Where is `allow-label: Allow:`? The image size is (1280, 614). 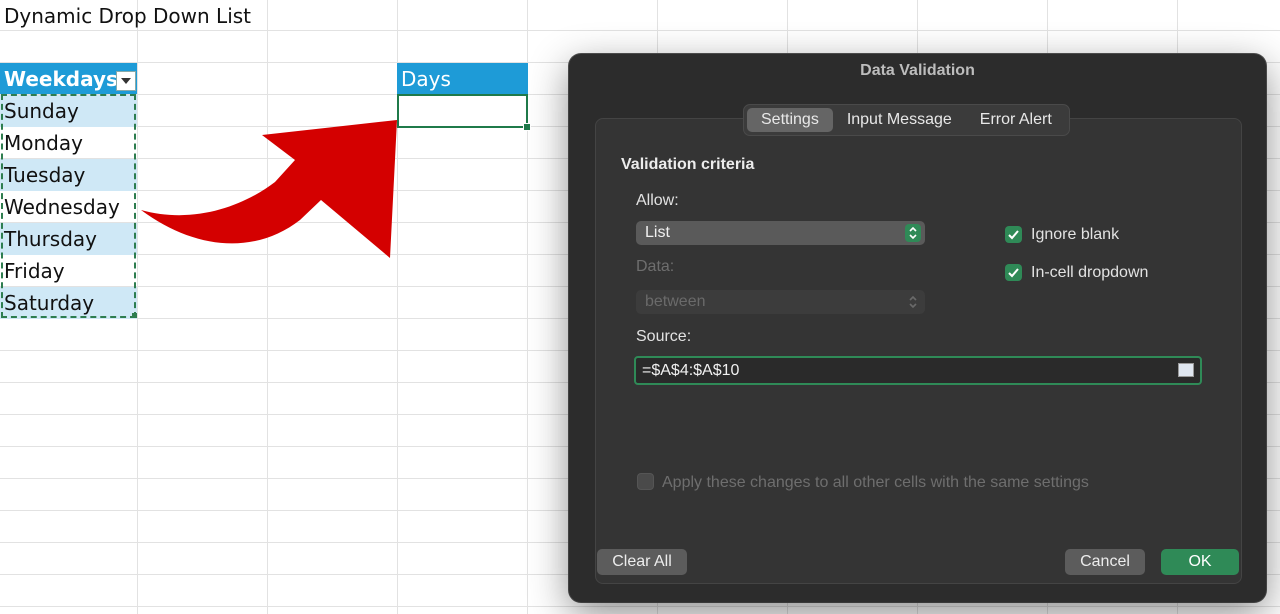
allow-label: Allow: is located at coordinates (657, 200).